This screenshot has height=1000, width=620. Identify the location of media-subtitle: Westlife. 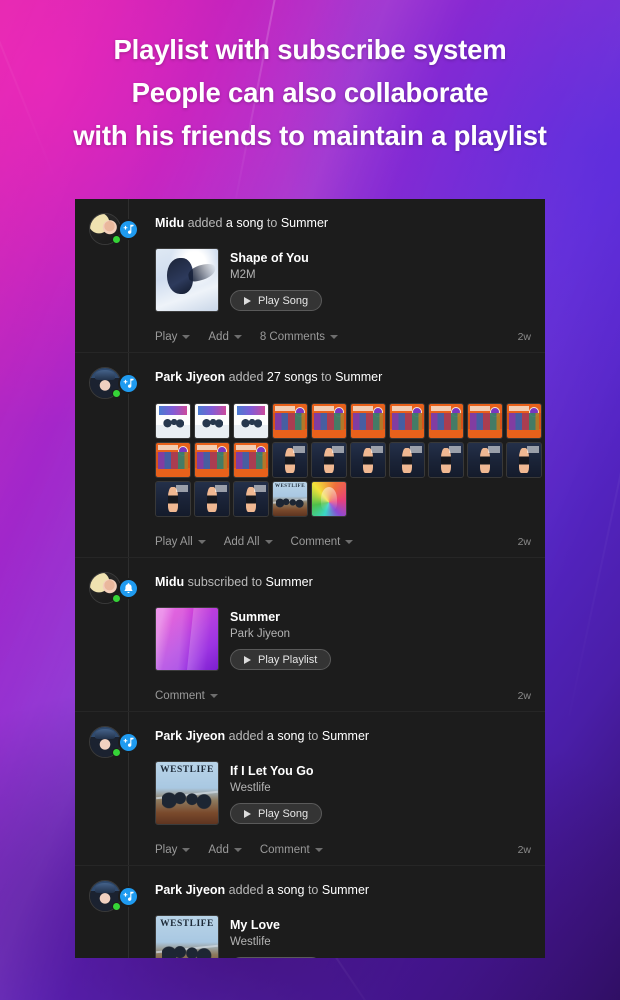
(250, 788).